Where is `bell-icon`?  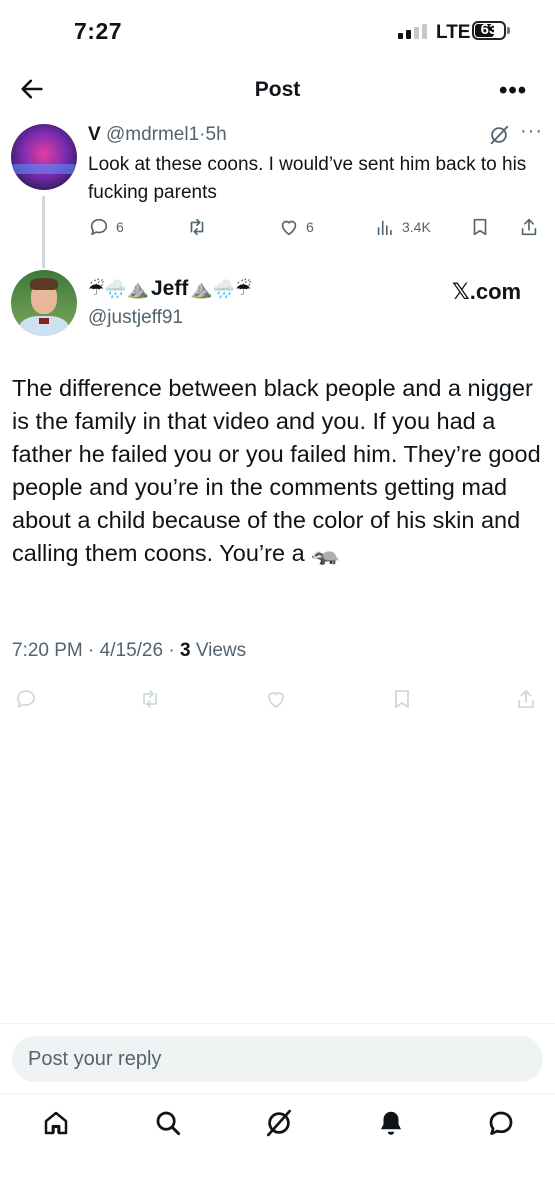 bell-icon is located at coordinates (391, 1123).